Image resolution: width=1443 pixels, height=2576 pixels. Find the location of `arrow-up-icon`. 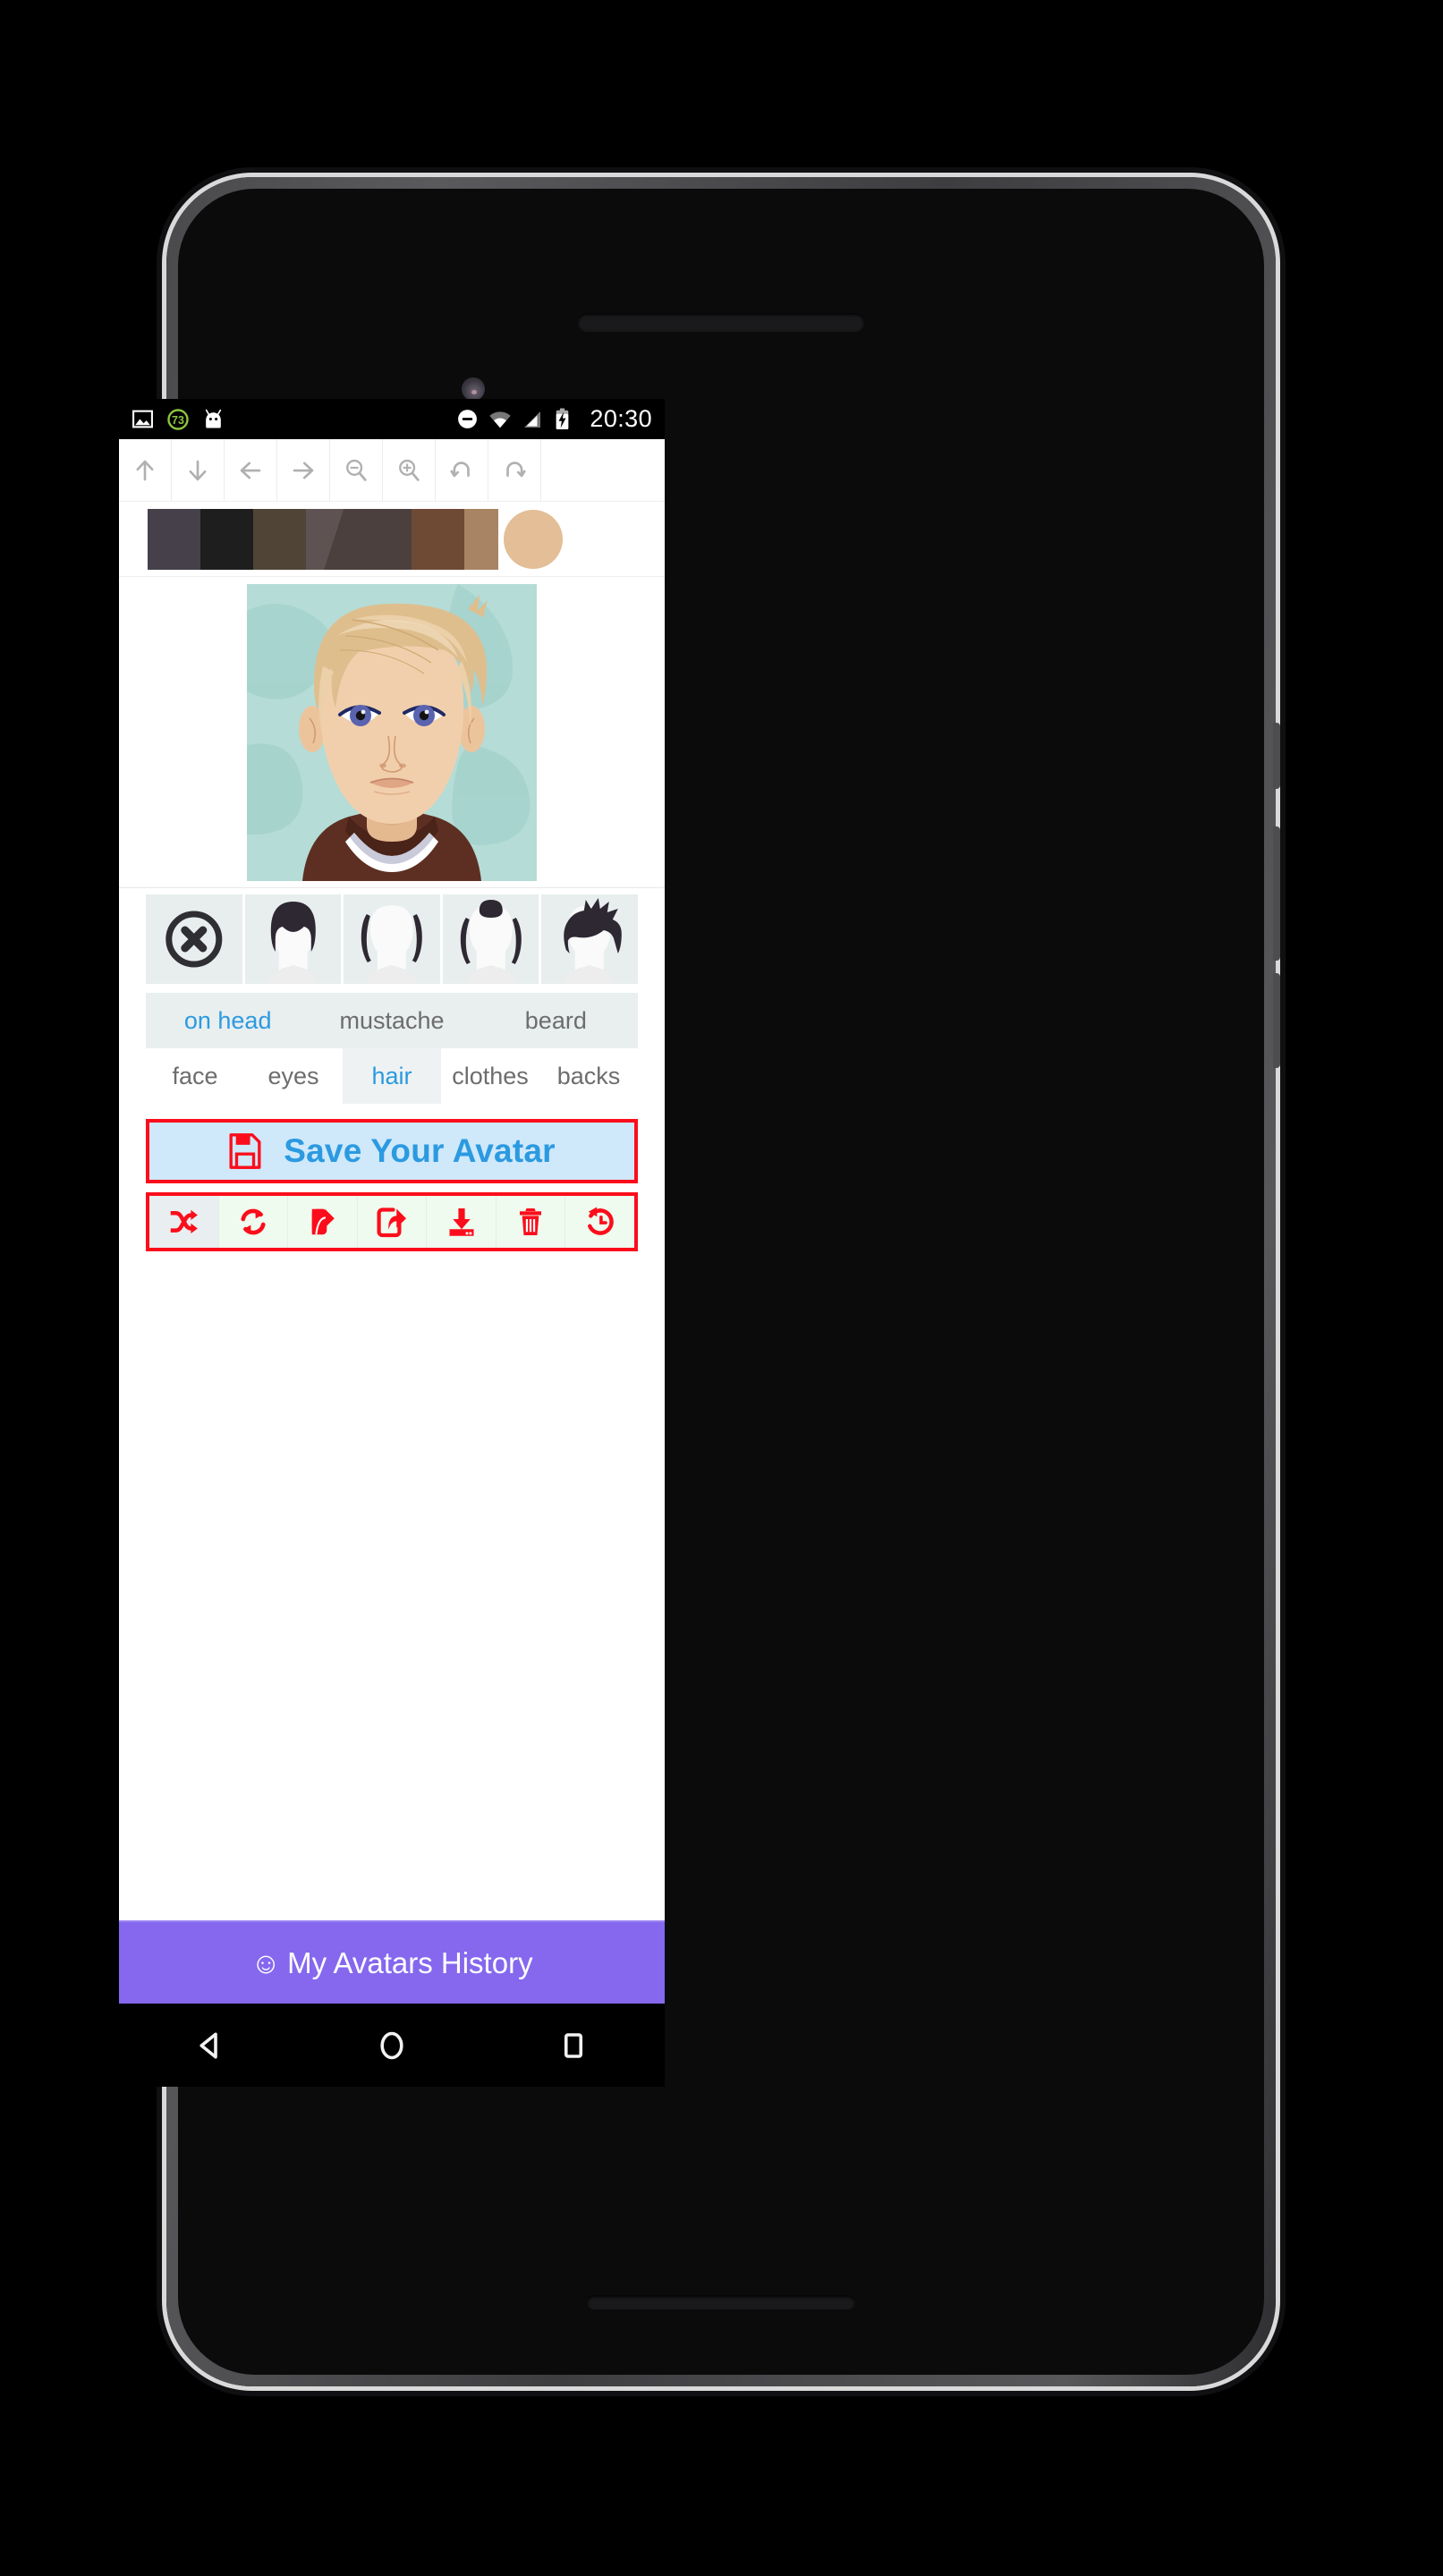

arrow-up-icon is located at coordinates (145, 470).